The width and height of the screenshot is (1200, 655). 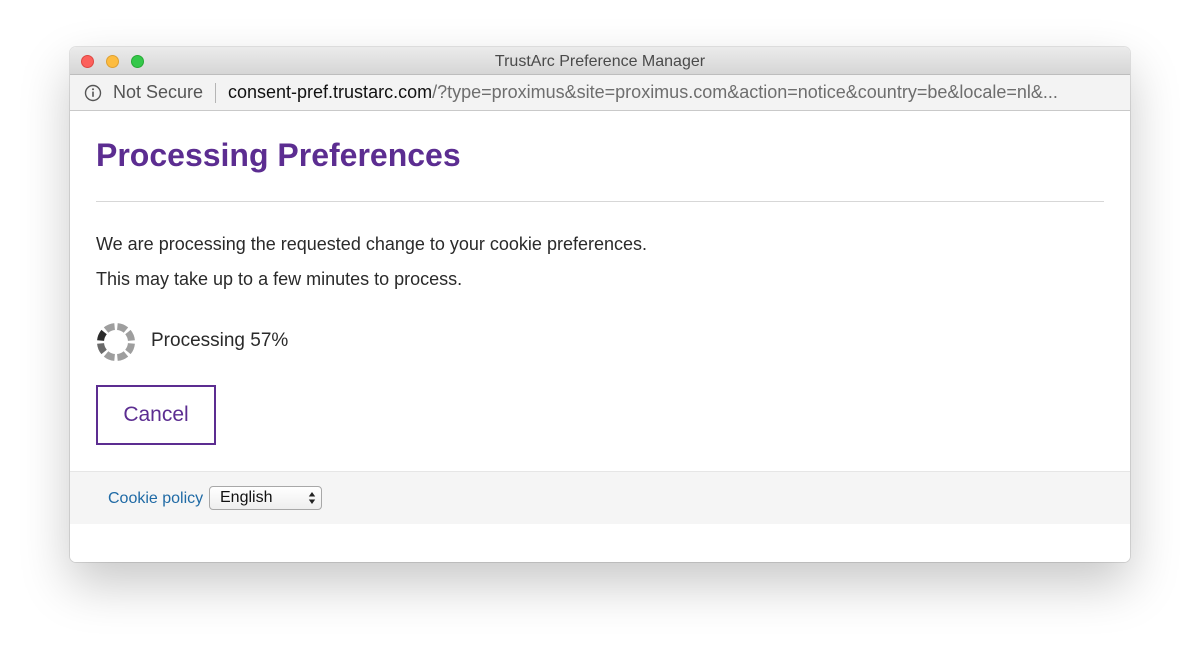 I want to click on url-host: consent-pref.trustarc.com, so click(x=330, y=92).